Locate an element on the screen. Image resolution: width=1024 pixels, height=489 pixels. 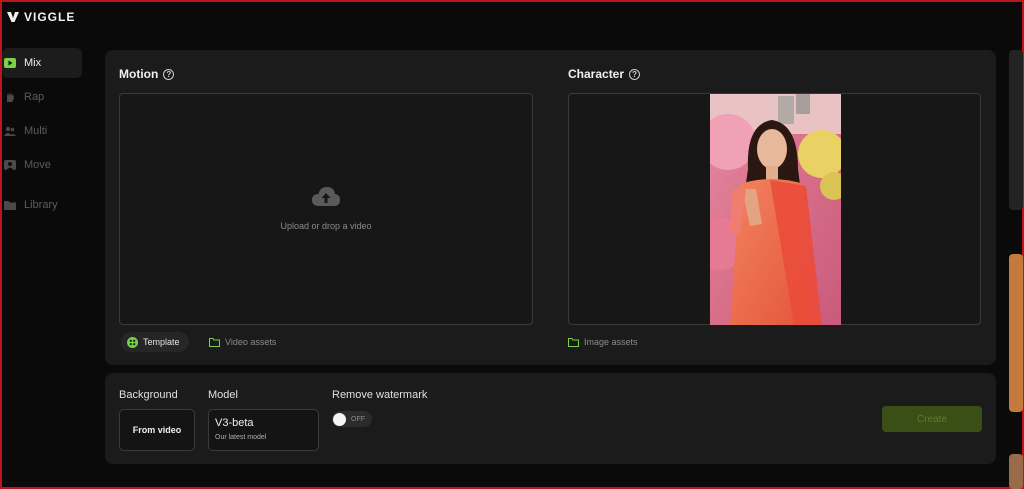
sidebar: Mix Rap Multi Move Library is located at coordinates (44, 136).